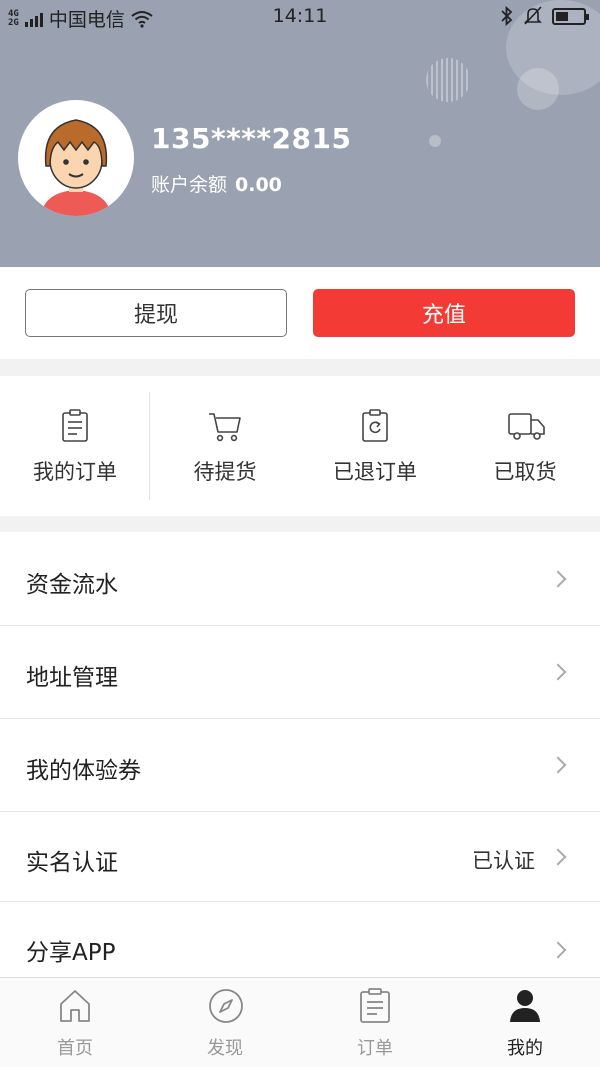 This screenshot has height=1067, width=600. What do you see at coordinates (570, 16) in the screenshot?
I see `battery-icon` at bounding box center [570, 16].